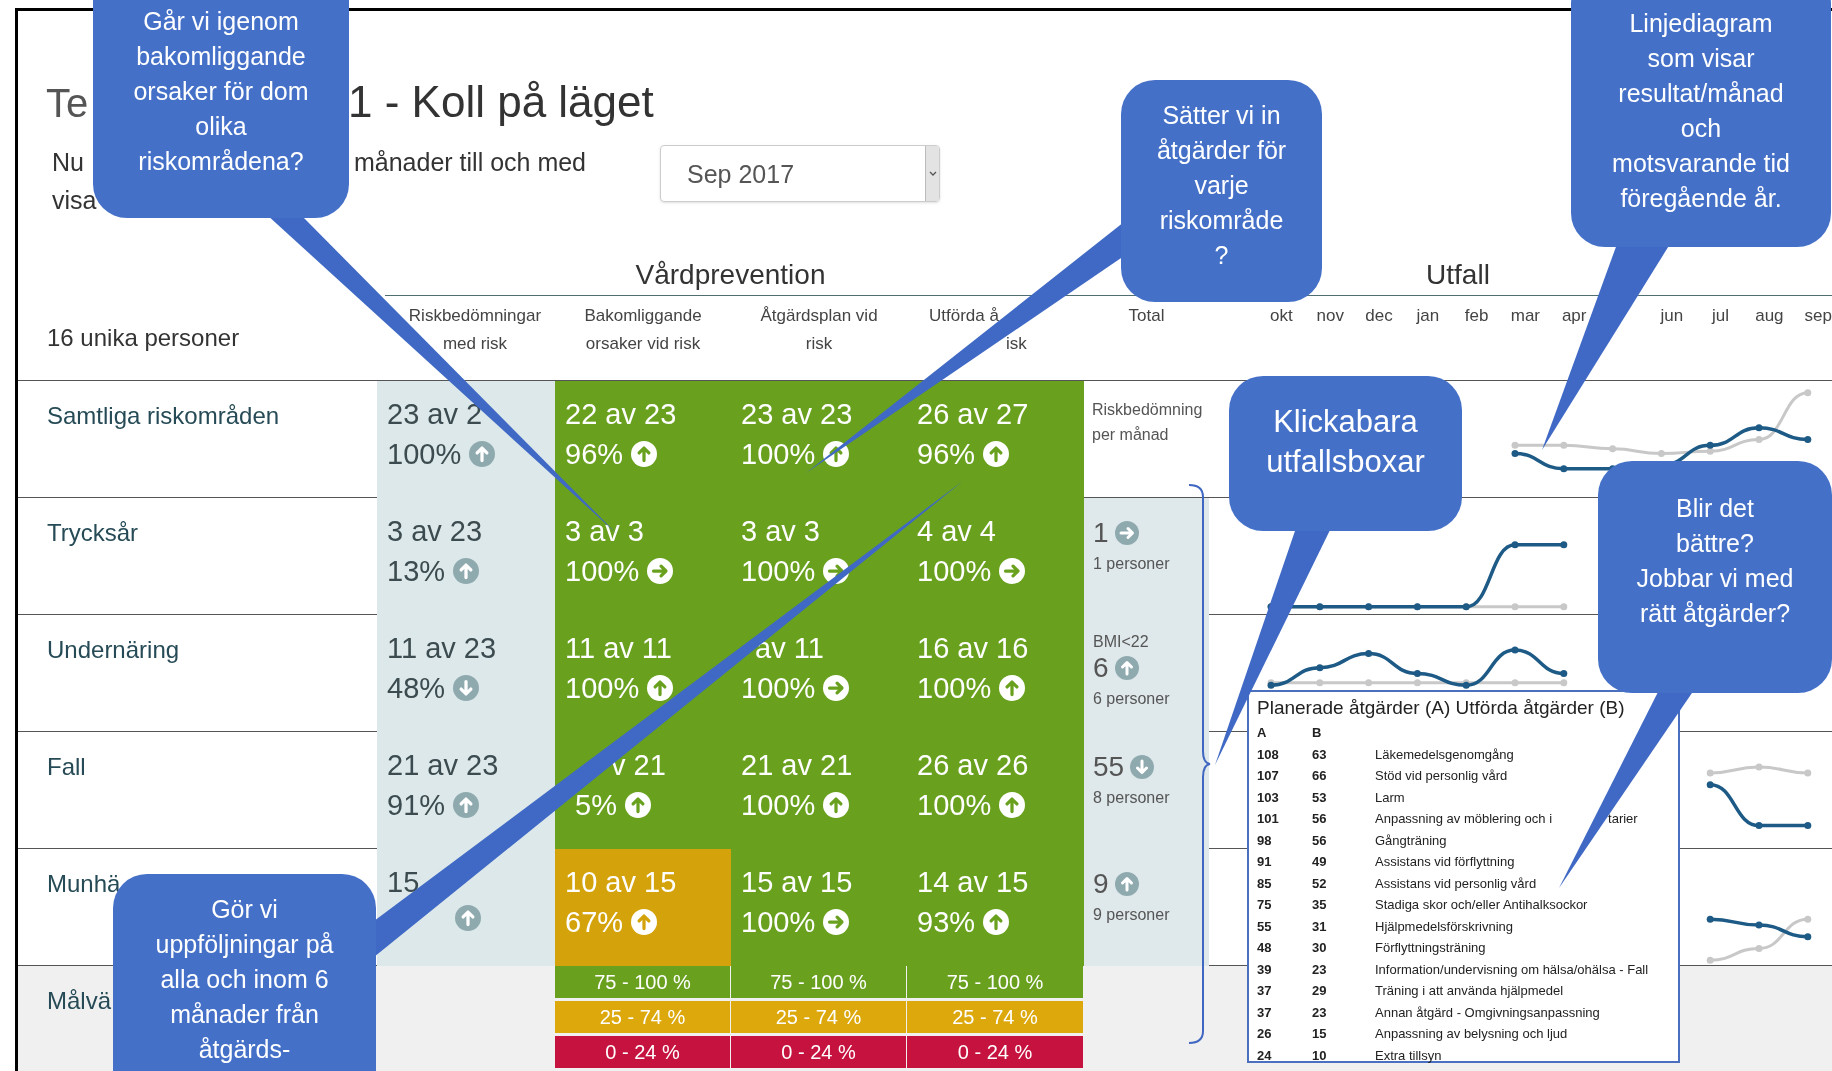 The width and height of the screenshot is (1832, 1071). I want to click on column-heading: Total, so click(1146, 316).